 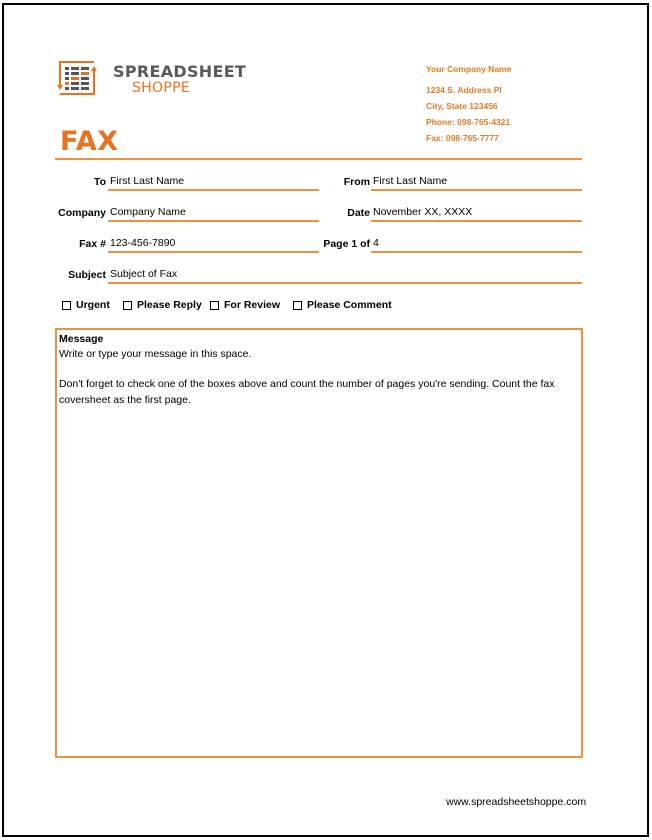 What do you see at coordinates (161, 88) in the screenshot?
I see `logo-text-shoppe: SHOPPE` at bounding box center [161, 88].